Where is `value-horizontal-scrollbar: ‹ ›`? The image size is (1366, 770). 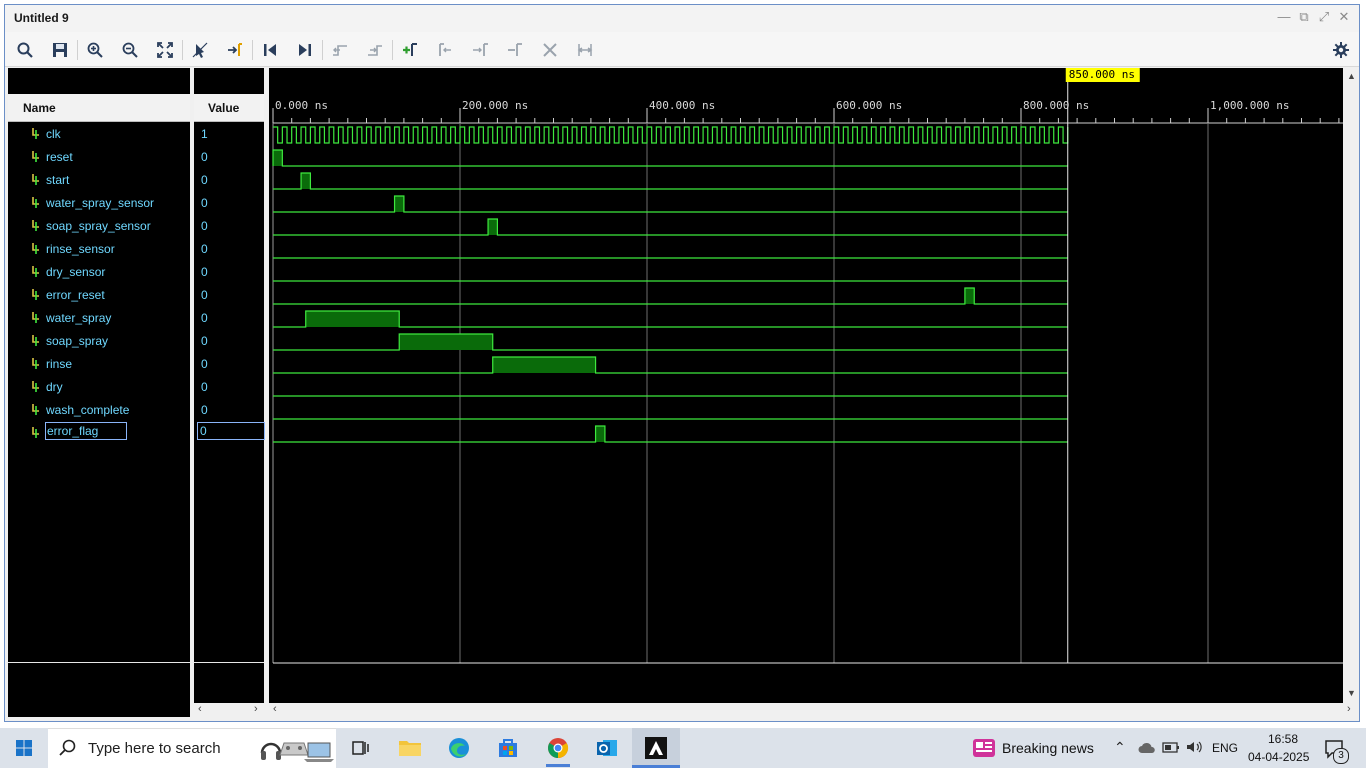 value-horizontal-scrollbar: ‹ › is located at coordinates (229, 710).